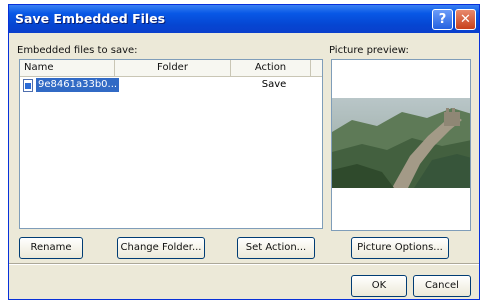  I want to click on list-item: 9e8461a33b0... Save, so click(171, 86).